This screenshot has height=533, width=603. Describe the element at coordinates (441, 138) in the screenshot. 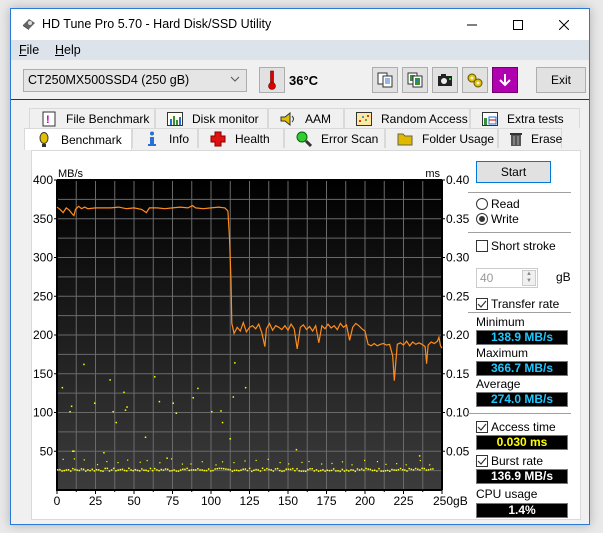

I see `tab-folder-usage: Folder Usage` at that location.